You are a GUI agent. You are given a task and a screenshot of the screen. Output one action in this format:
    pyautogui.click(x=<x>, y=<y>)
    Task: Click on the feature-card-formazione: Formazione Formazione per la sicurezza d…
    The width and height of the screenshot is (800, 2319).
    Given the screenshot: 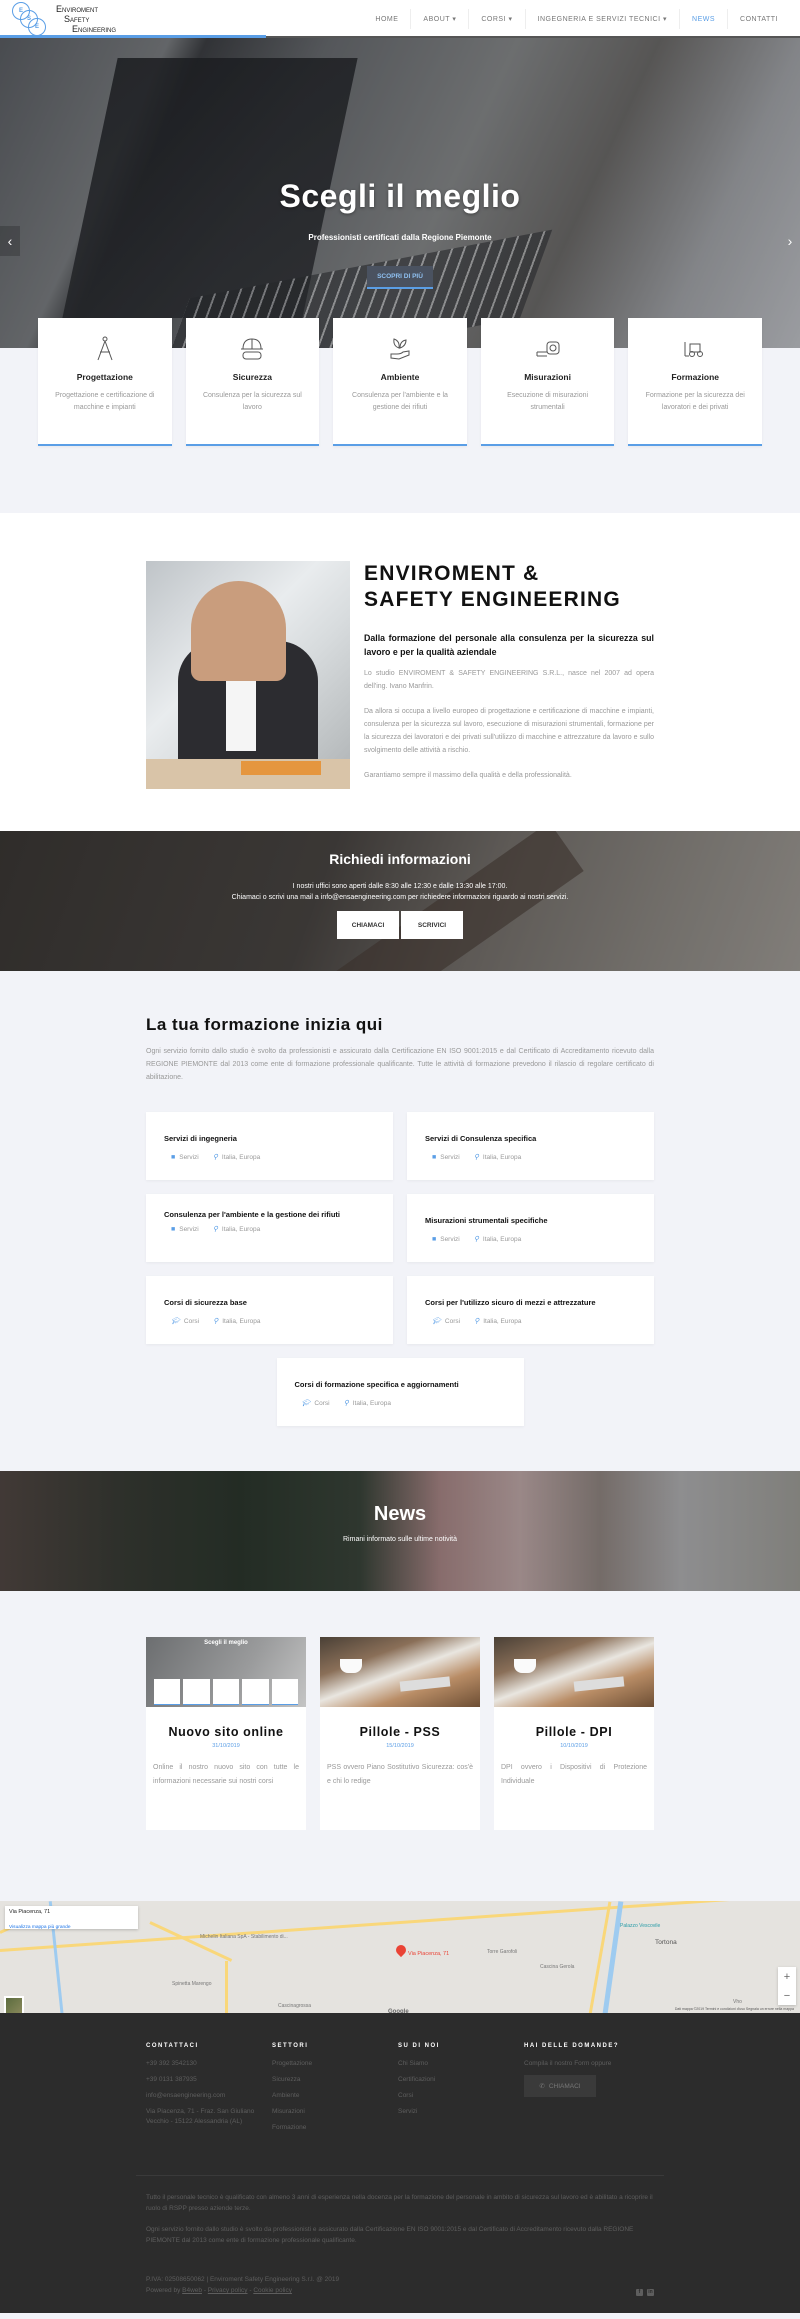 What is the action you would take?
    pyautogui.click(x=695, y=382)
    